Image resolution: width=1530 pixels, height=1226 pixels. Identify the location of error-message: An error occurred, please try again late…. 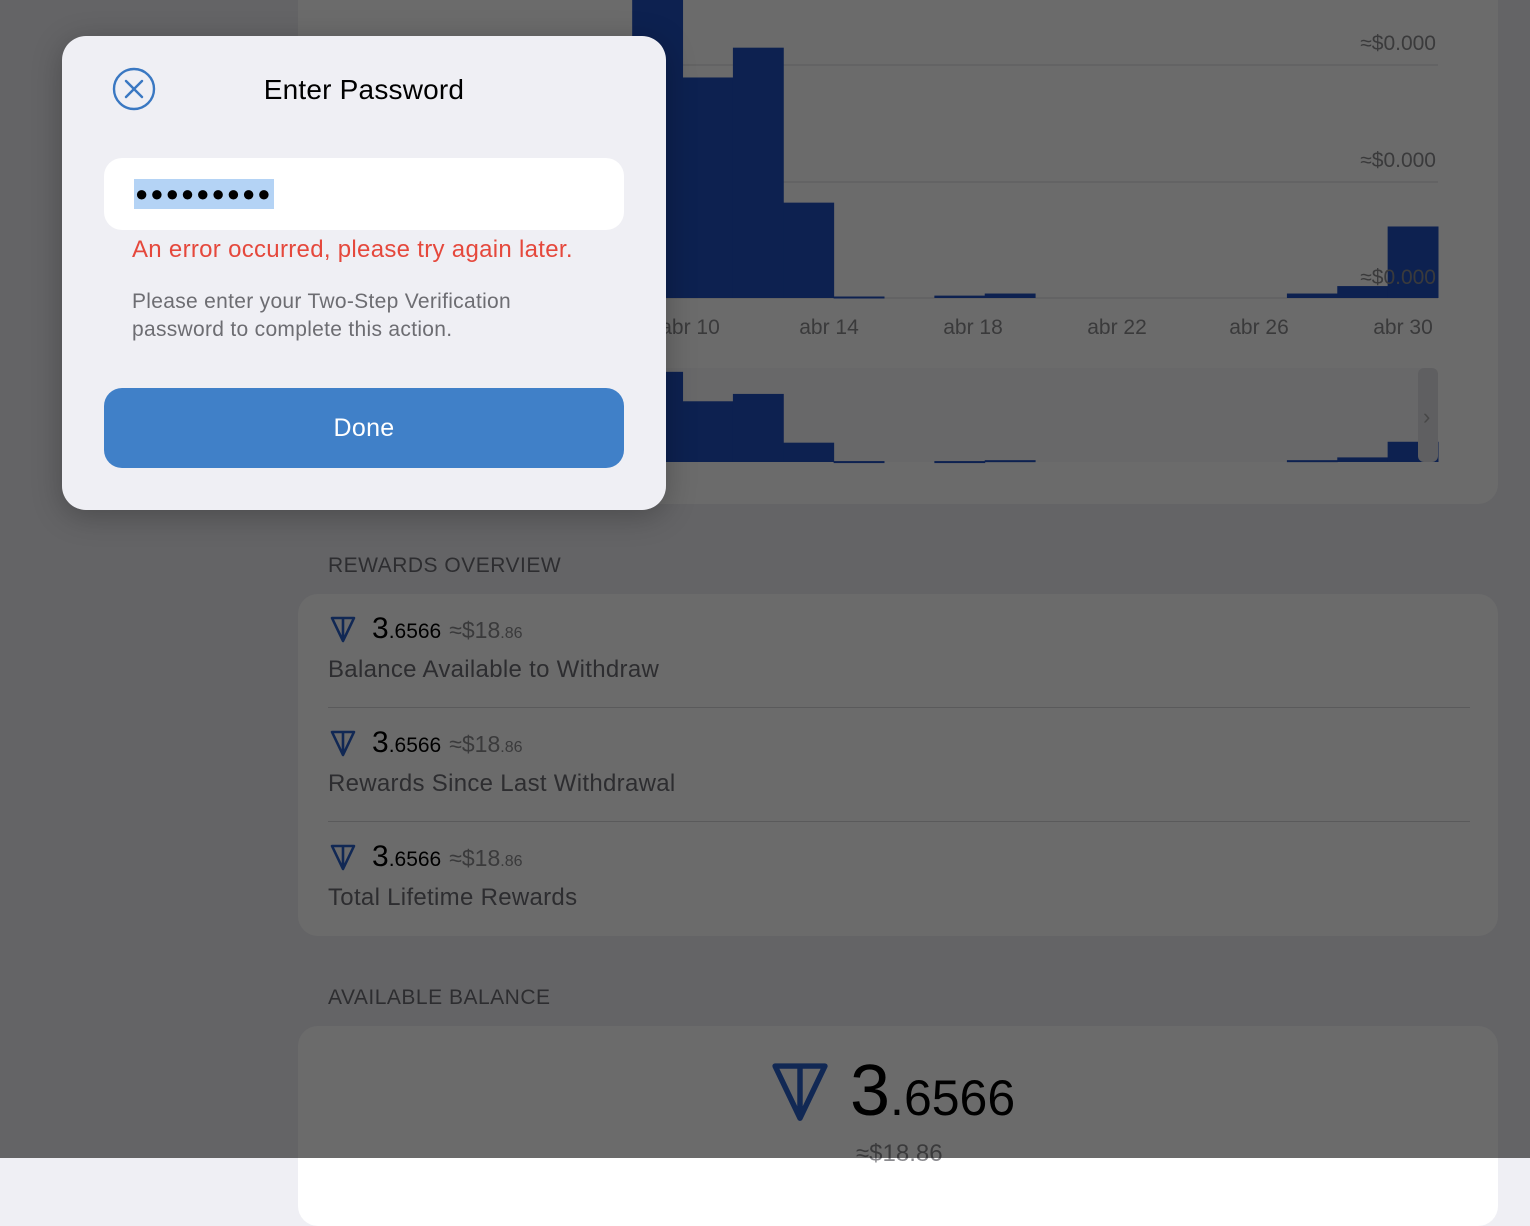
(352, 249).